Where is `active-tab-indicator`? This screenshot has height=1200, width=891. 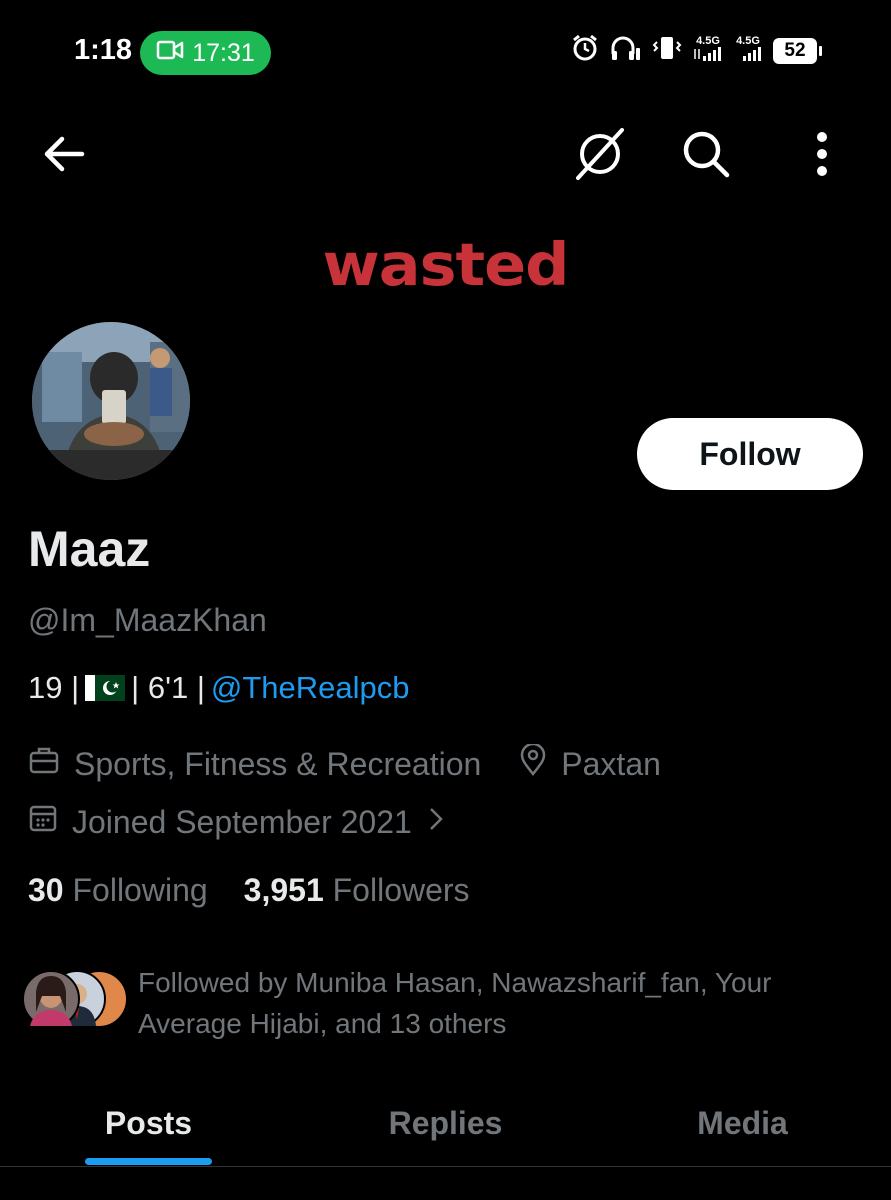 active-tab-indicator is located at coordinates (148, 1161).